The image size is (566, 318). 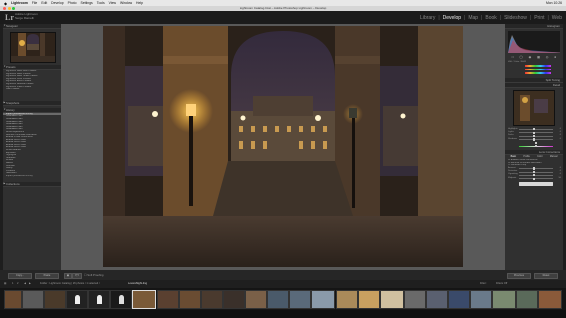 What do you see at coordinates (25, 284) in the screenshot?
I see `back-arrow-icon: ◀` at bounding box center [25, 284].